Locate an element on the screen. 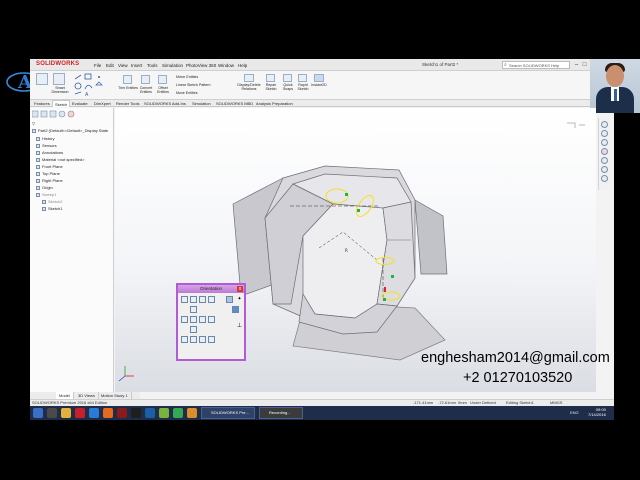 This screenshot has height=480, width=640. folder-icon is located at coordinates (192, 413).